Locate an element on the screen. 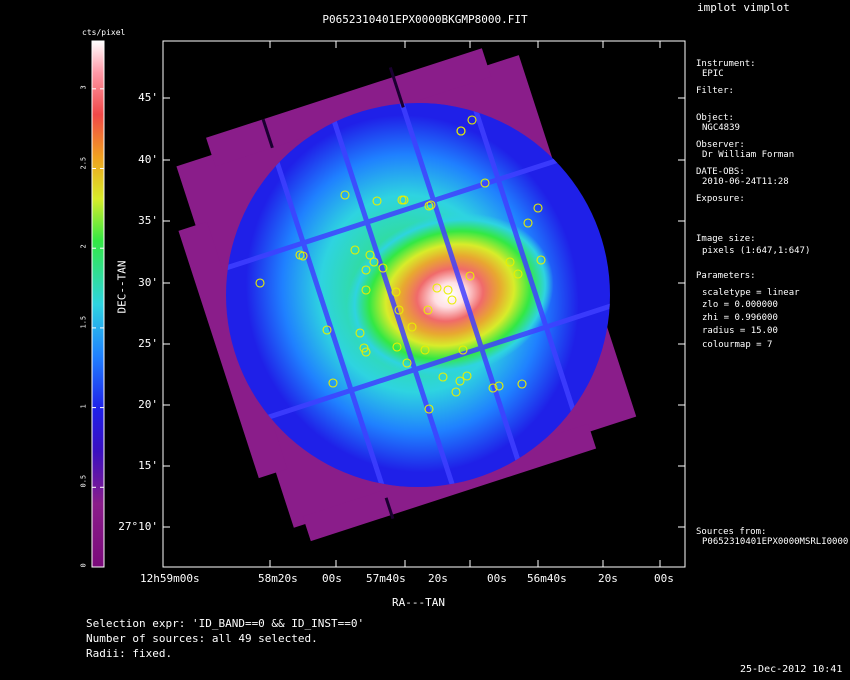 The height and width of the screenshot is (680, 850). observer-label: Observer: is located at coordinates (720, 145).